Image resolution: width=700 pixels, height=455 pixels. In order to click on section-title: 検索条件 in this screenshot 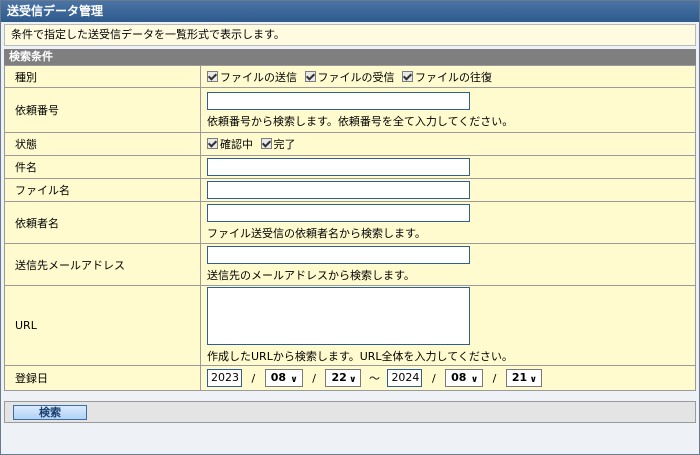, I will do `click(350, 57)`.